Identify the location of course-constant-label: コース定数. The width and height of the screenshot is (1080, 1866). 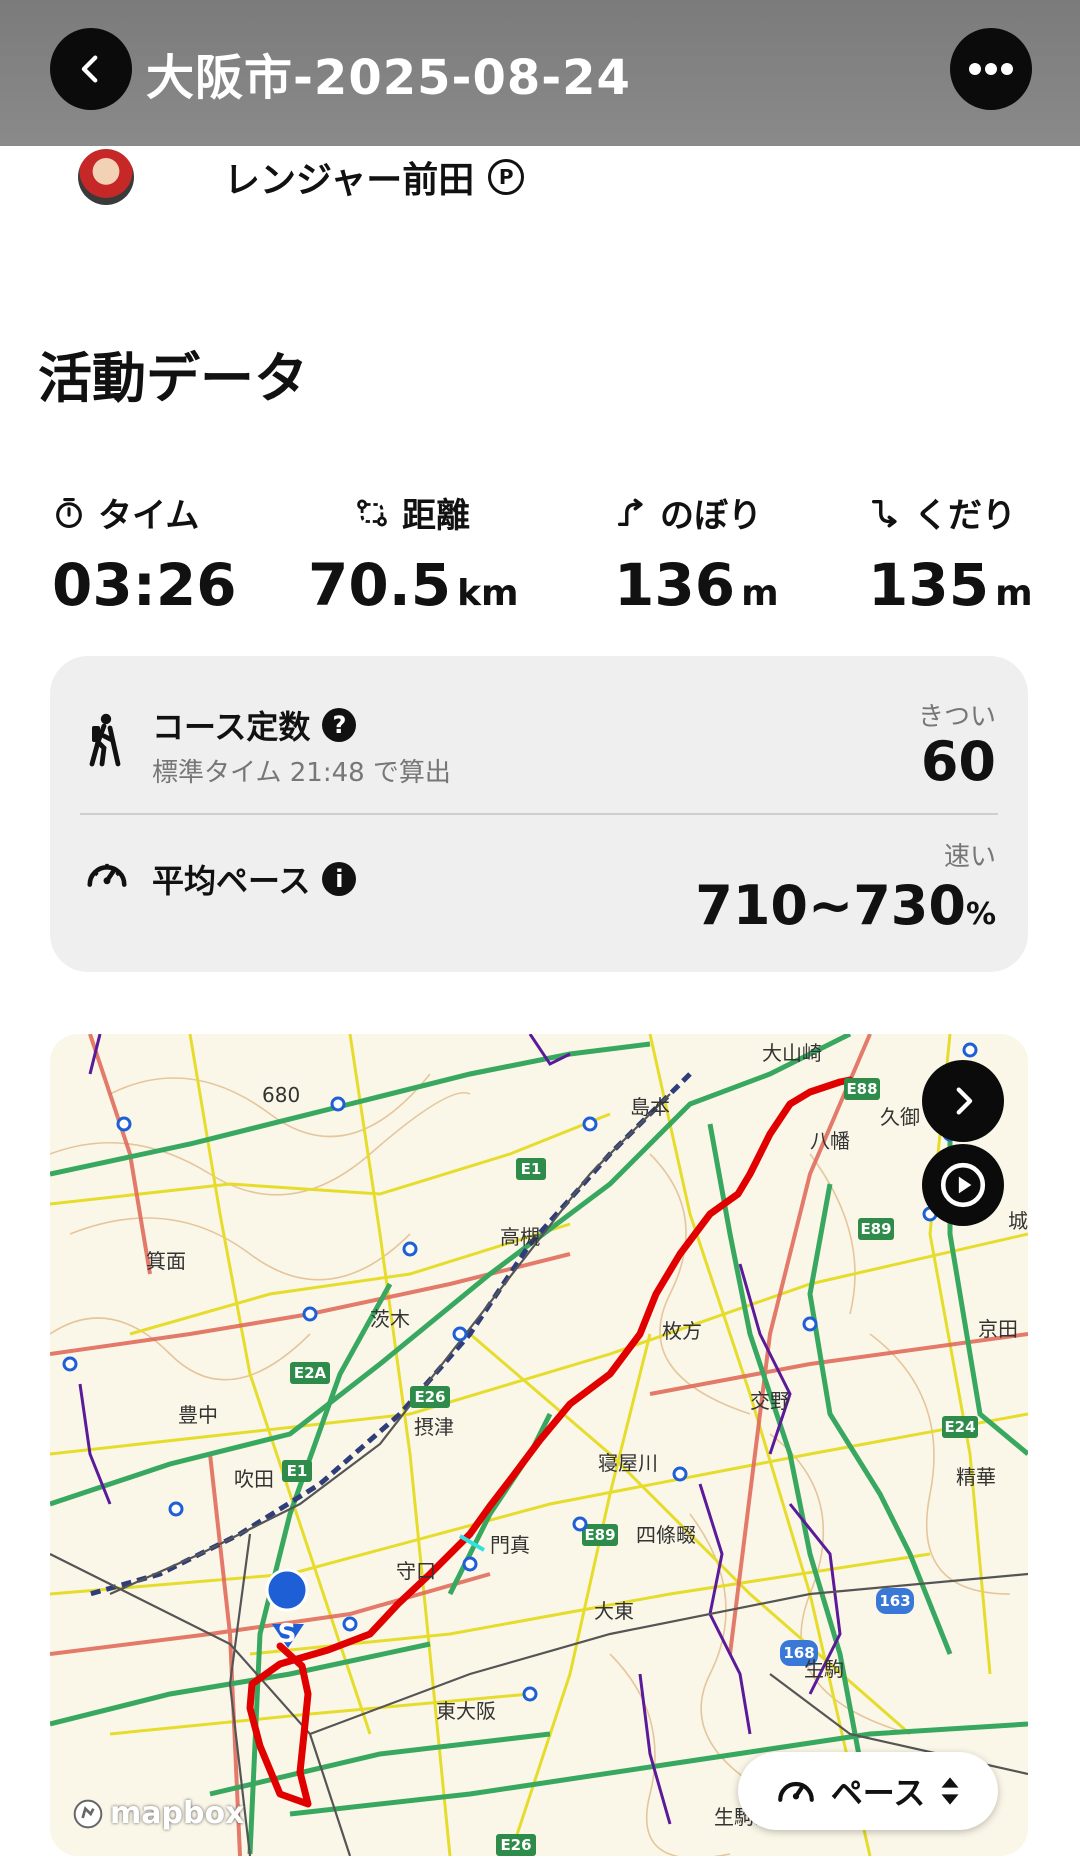
(231, 727).